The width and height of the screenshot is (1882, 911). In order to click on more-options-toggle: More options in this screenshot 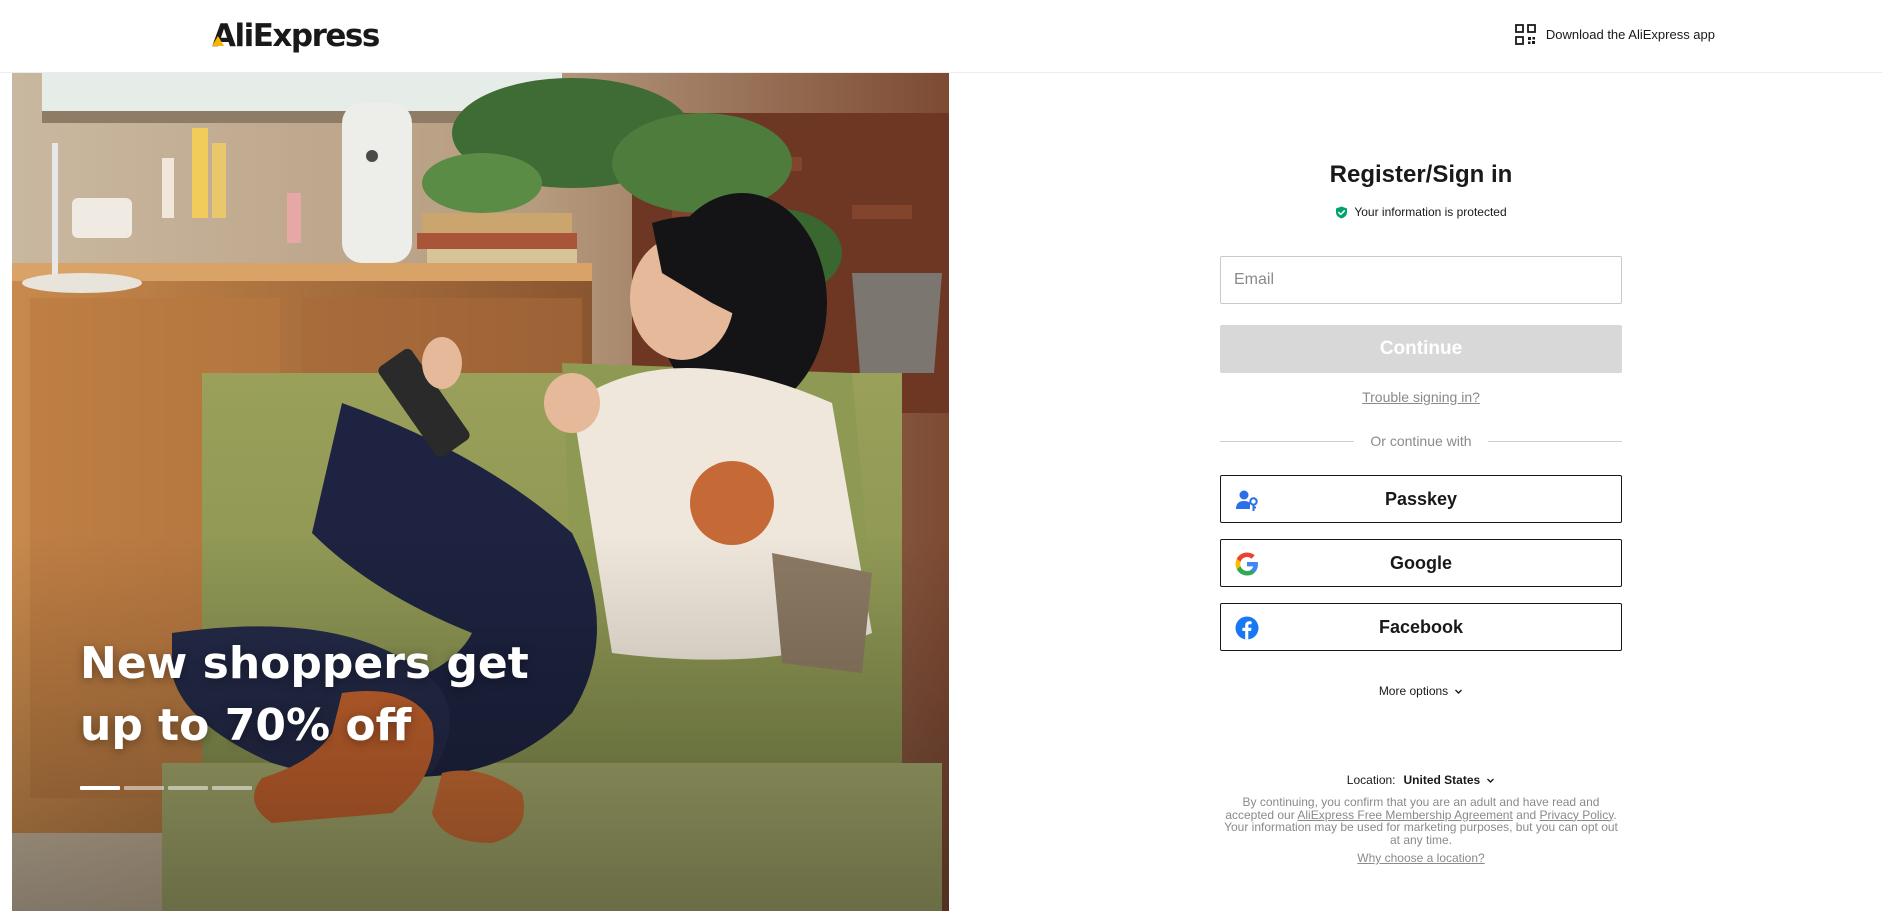, I will do `click(1421, 691)`.